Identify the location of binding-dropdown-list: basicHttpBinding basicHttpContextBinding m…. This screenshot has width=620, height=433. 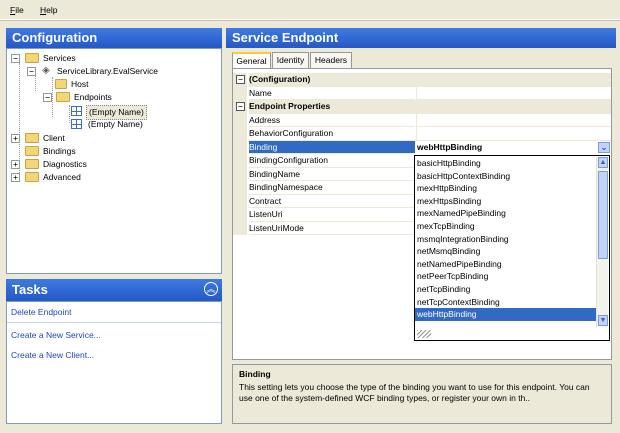
(512, 248).